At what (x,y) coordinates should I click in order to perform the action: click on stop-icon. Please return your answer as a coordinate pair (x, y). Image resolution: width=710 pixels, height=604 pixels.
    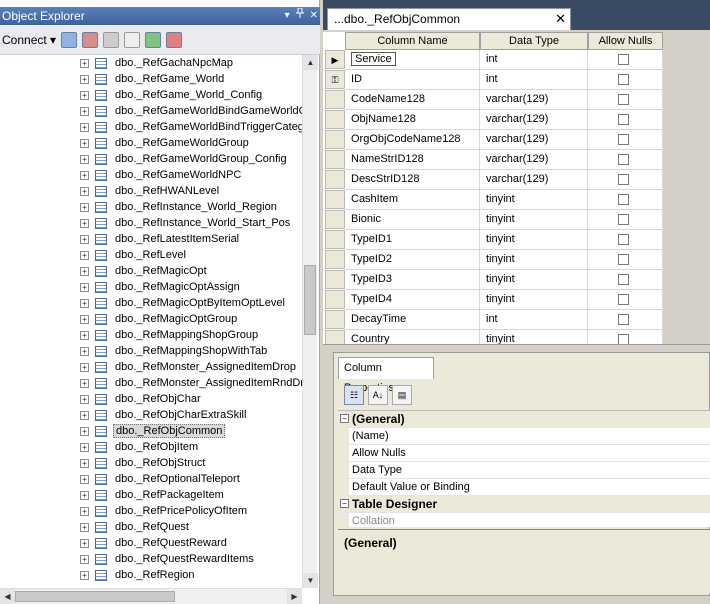
    Looking at the image, I should click on (111, 39).